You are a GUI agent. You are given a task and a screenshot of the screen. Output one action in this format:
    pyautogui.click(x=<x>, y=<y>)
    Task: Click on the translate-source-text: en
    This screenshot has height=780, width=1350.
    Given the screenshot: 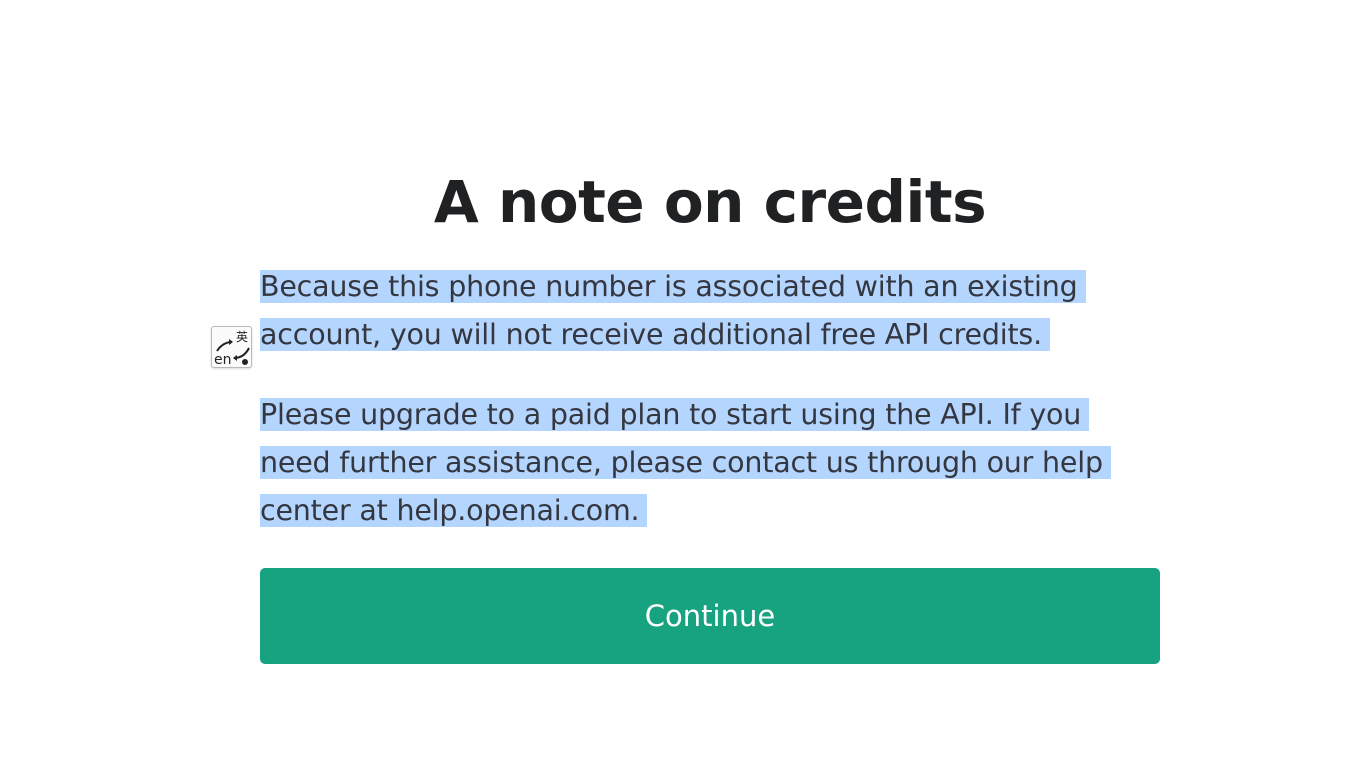 What is the action you would take?
    pyautogui.click(x=223, y=359)
    